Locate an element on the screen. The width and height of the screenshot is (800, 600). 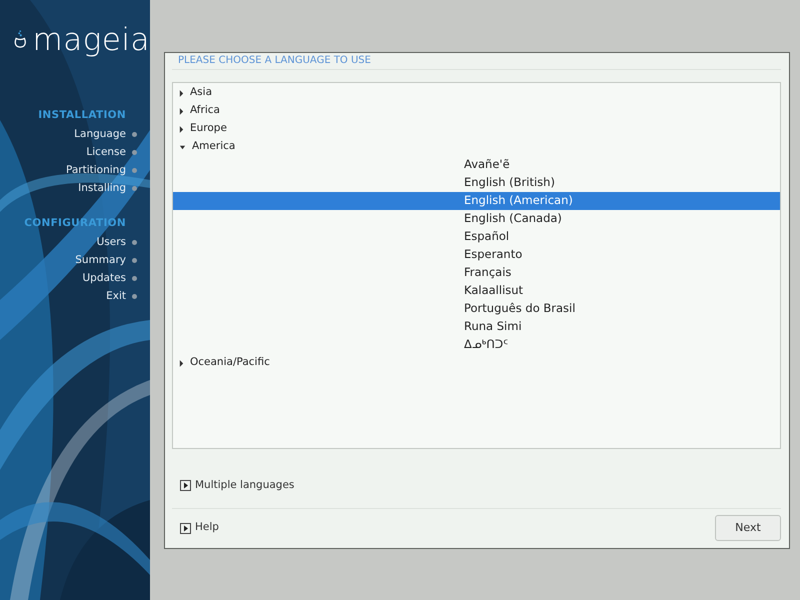
region-item: Oceania/Pacific is located at coordinates (230, 363).